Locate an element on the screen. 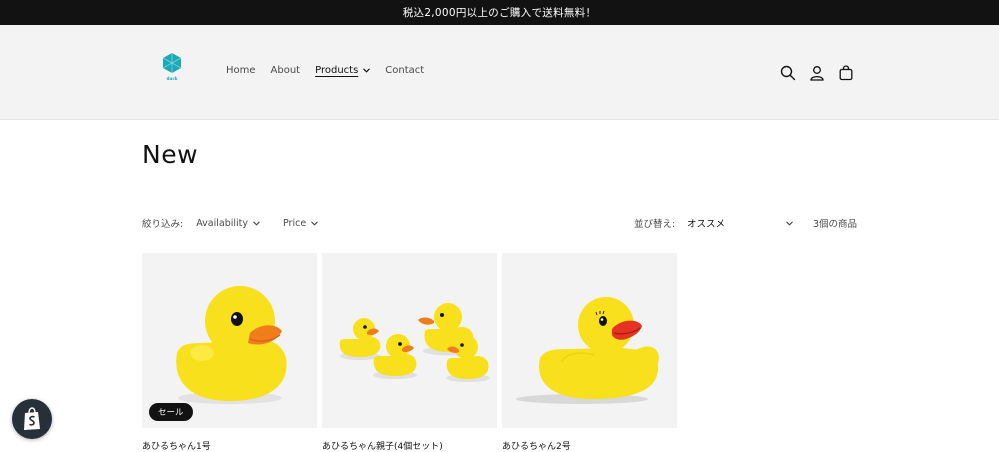 The image size is (999, 452). price-filter-label: Price is located at coordinates (295, 223).